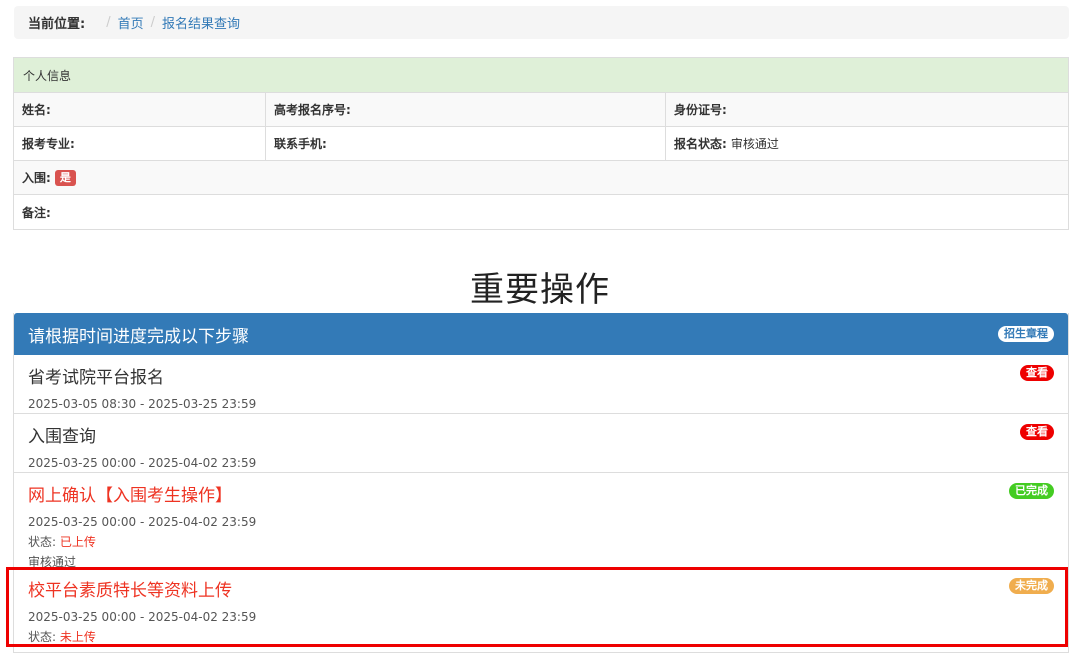  Describe the element at coordinates (131, 22) in the screenshot. I see `breadcrumb-home-link: 首页` at that location.